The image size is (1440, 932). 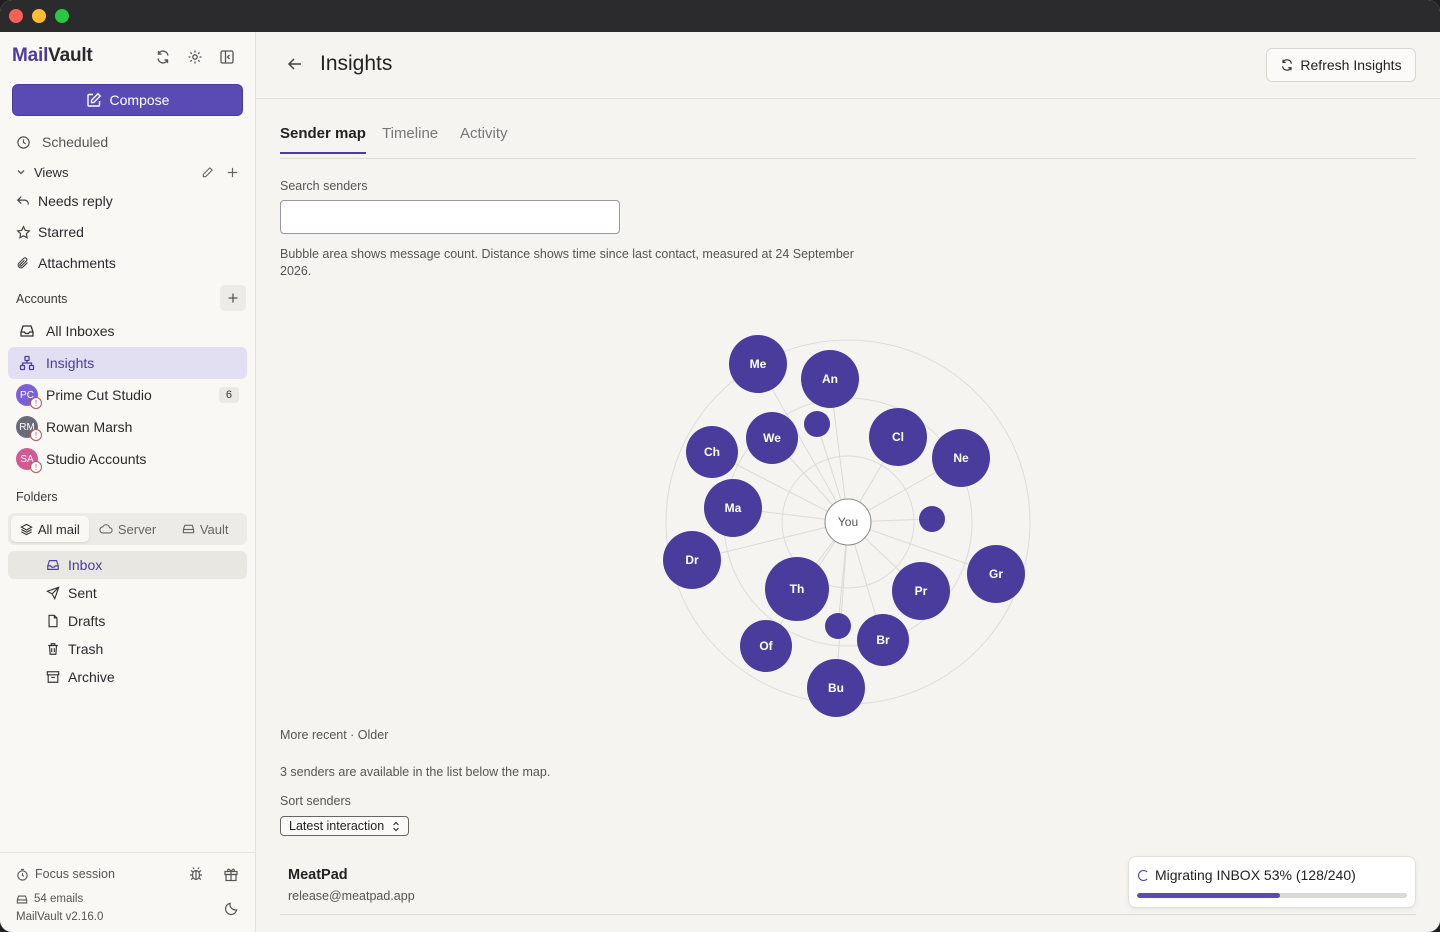 I want to click on add-account-button, so click(x=233, y=298).